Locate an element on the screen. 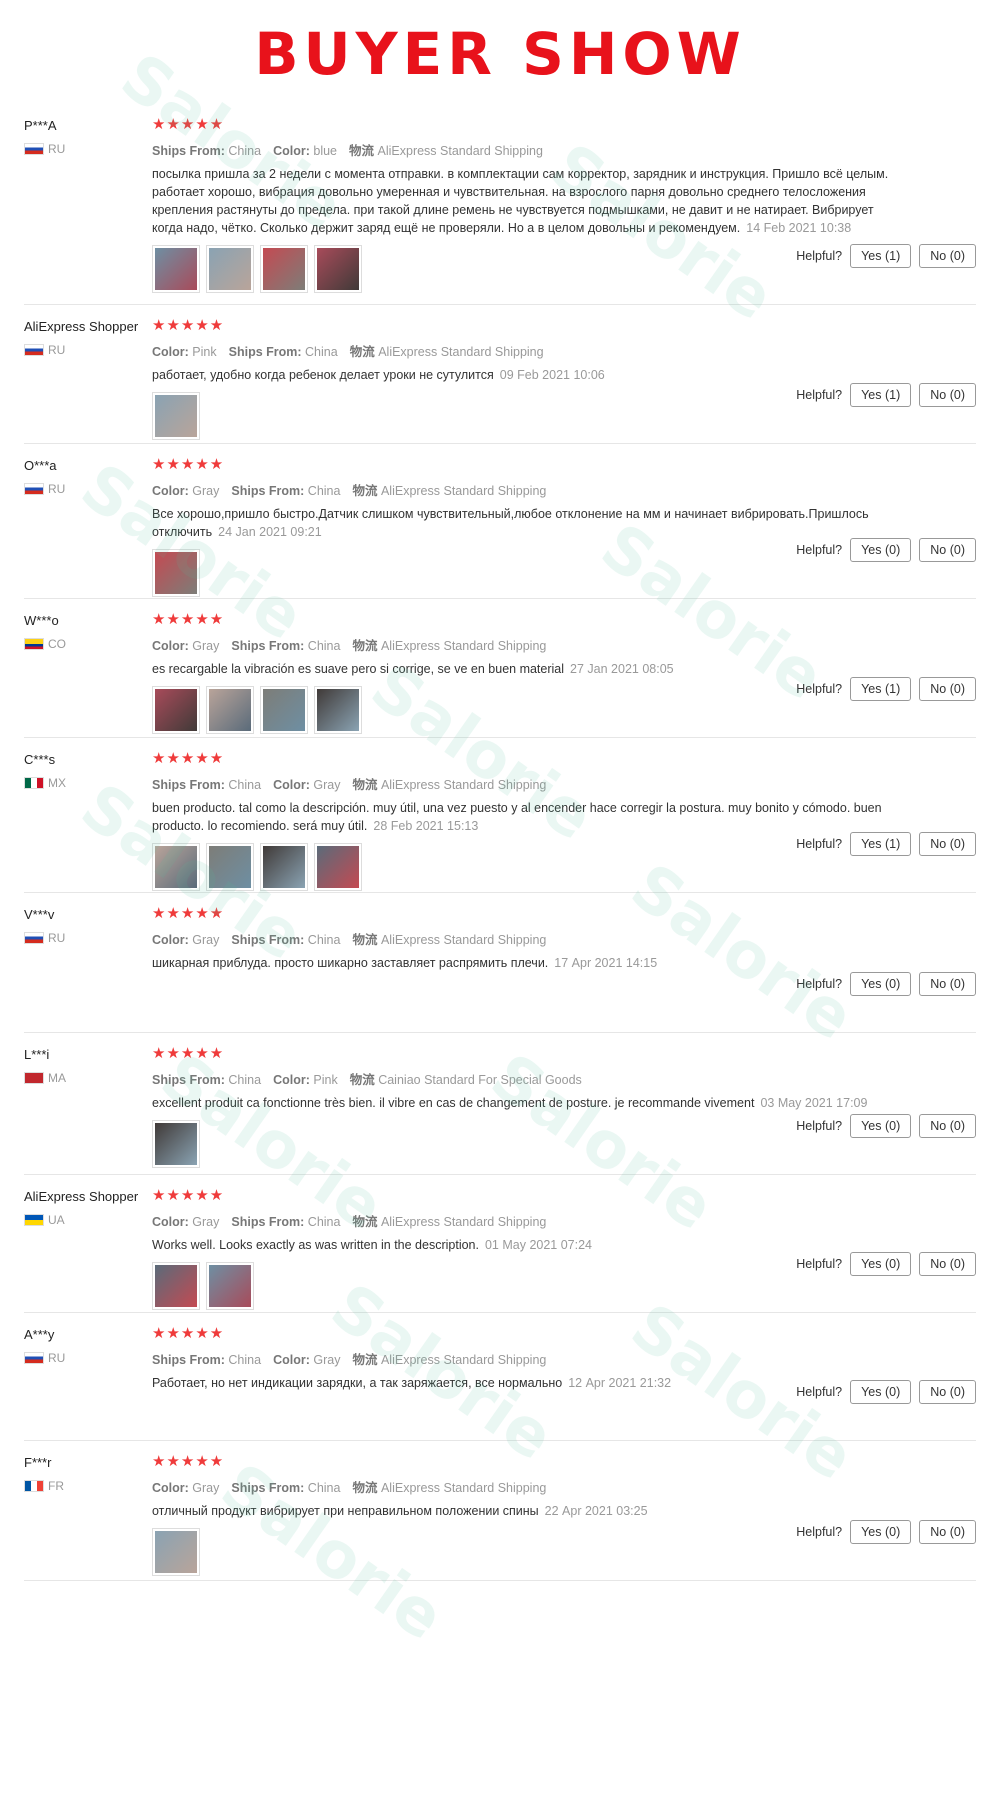 This screenshot has height=1809, width=1000. helpful-voting: Helpful? Yes (1) No (0) is located at coordinates (886, 395).